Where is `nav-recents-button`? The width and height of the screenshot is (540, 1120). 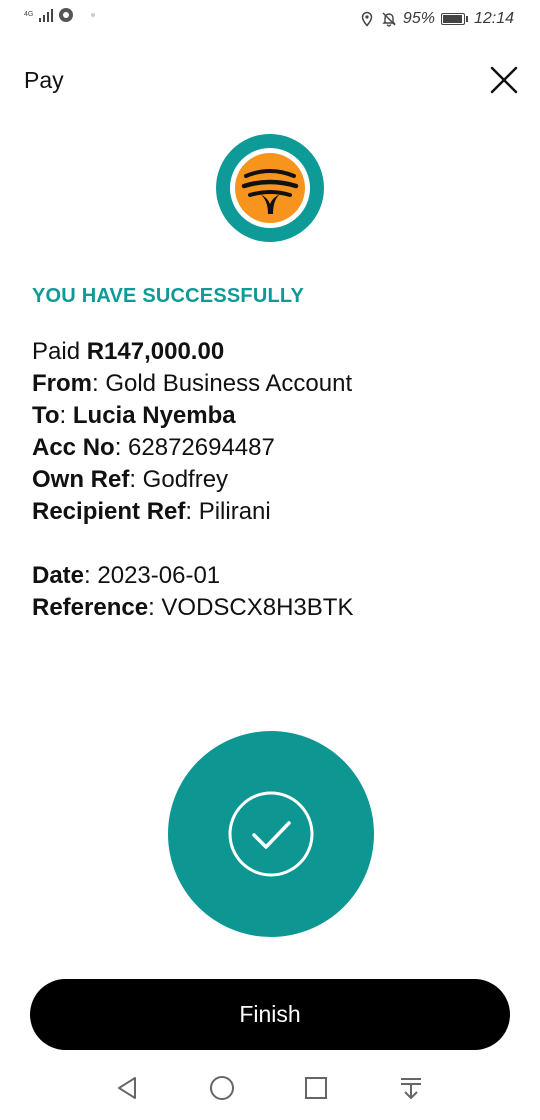
nav-recents-button is located at coordinates (316, 1088).